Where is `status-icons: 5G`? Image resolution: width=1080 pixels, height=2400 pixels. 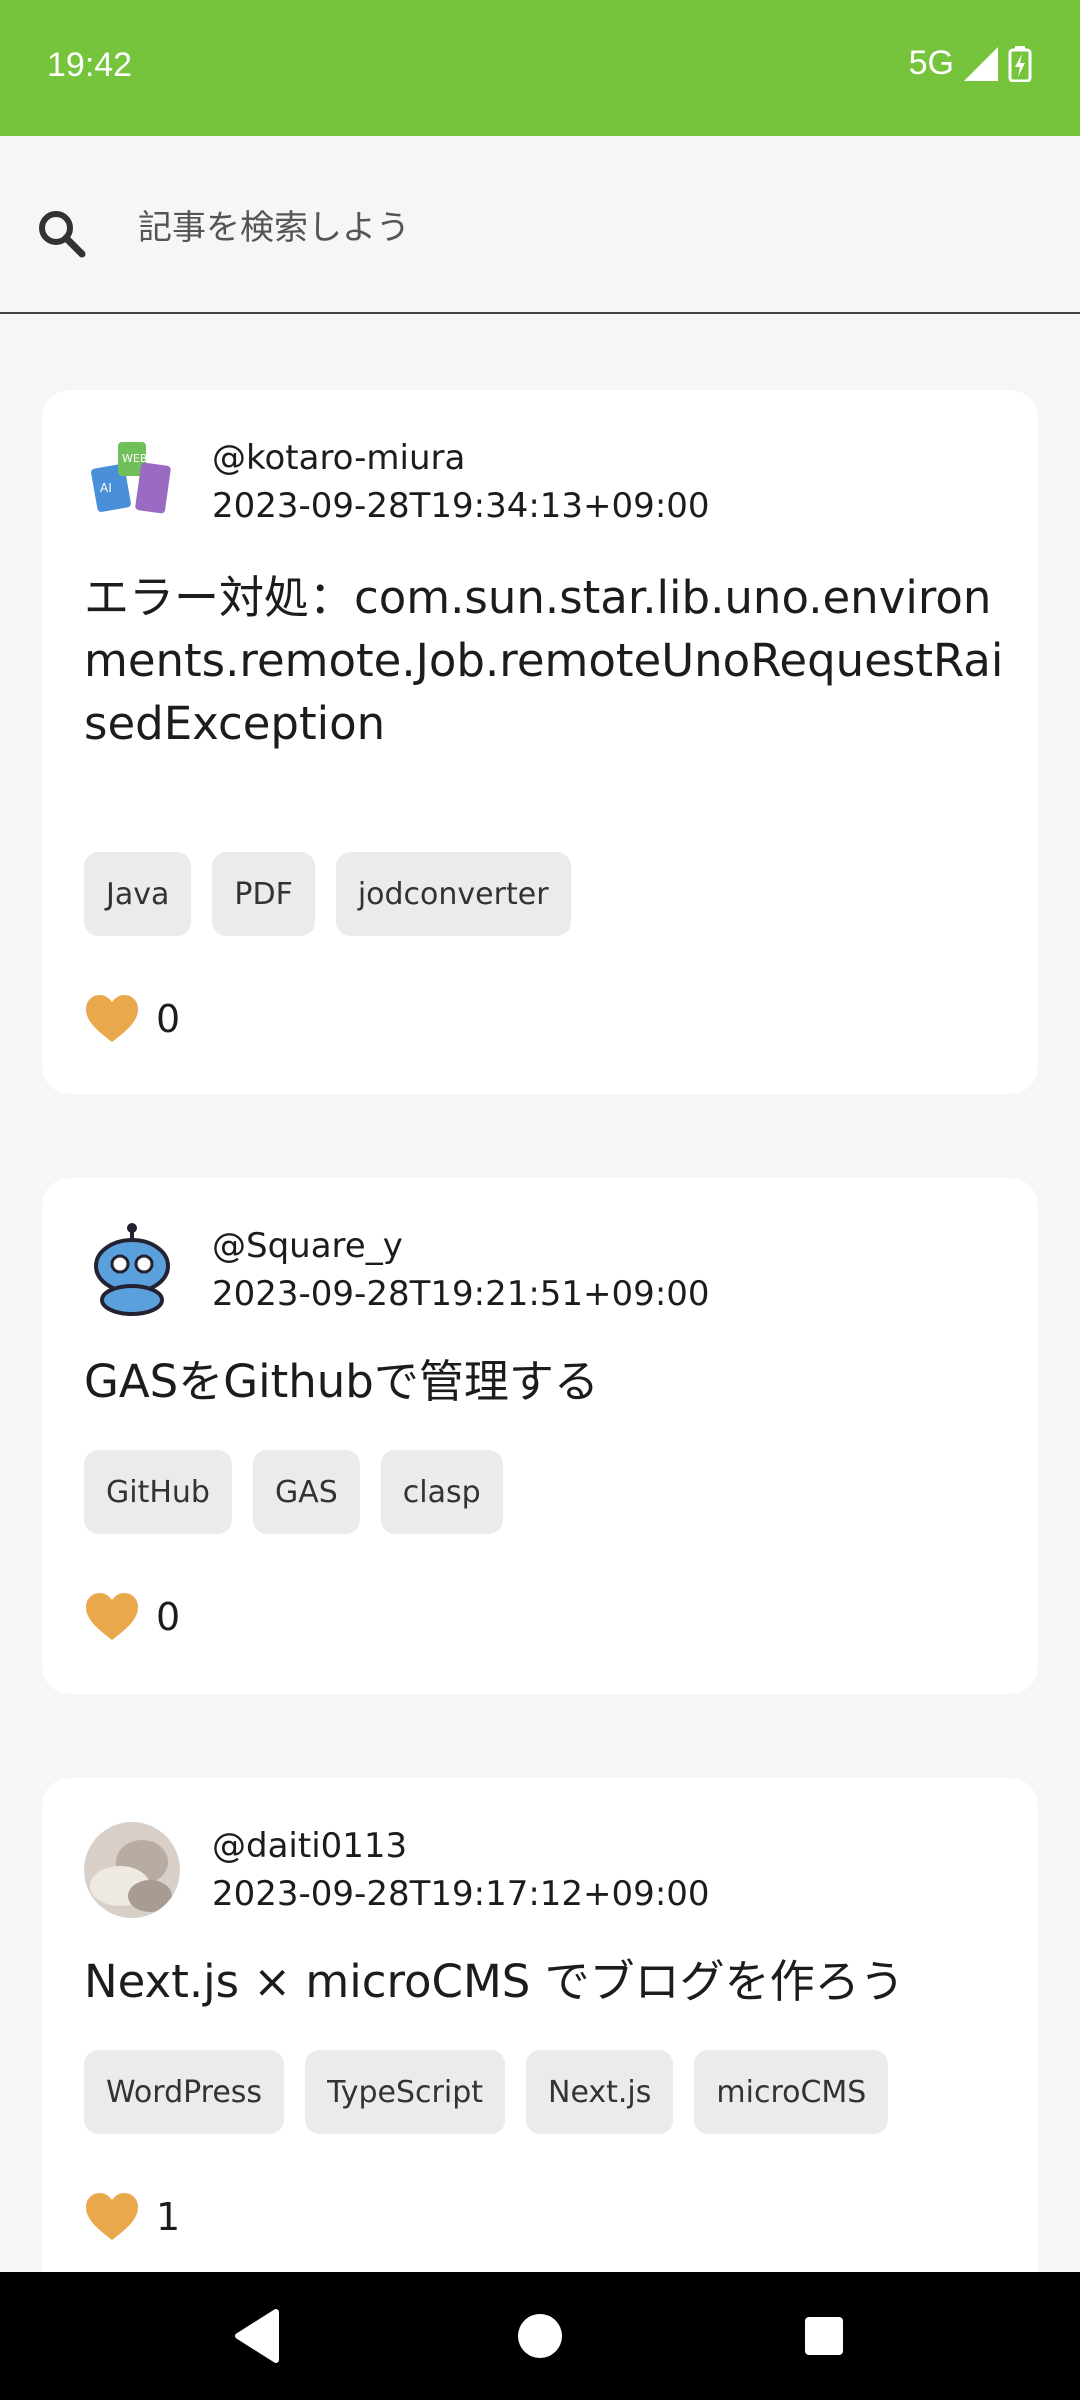 status-icons: 5G is located at coordinates (970, 63).